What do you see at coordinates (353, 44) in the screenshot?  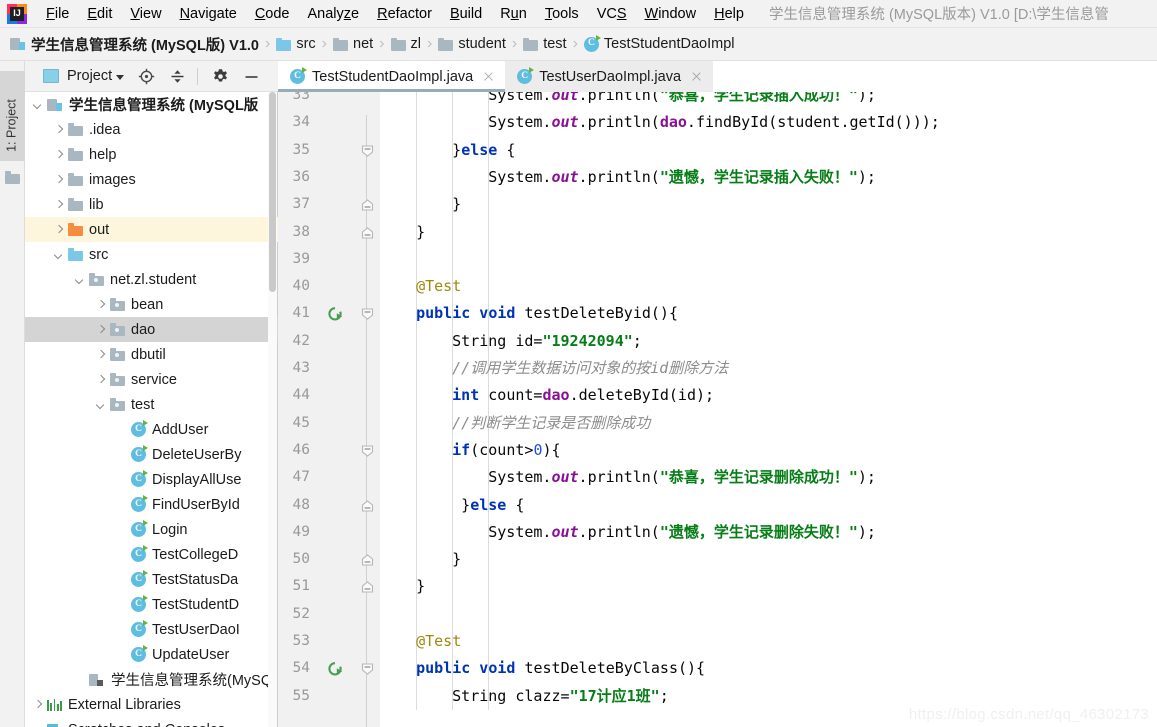 I see `breadcrumb-item-2: net` at bounding box center [353, 44].